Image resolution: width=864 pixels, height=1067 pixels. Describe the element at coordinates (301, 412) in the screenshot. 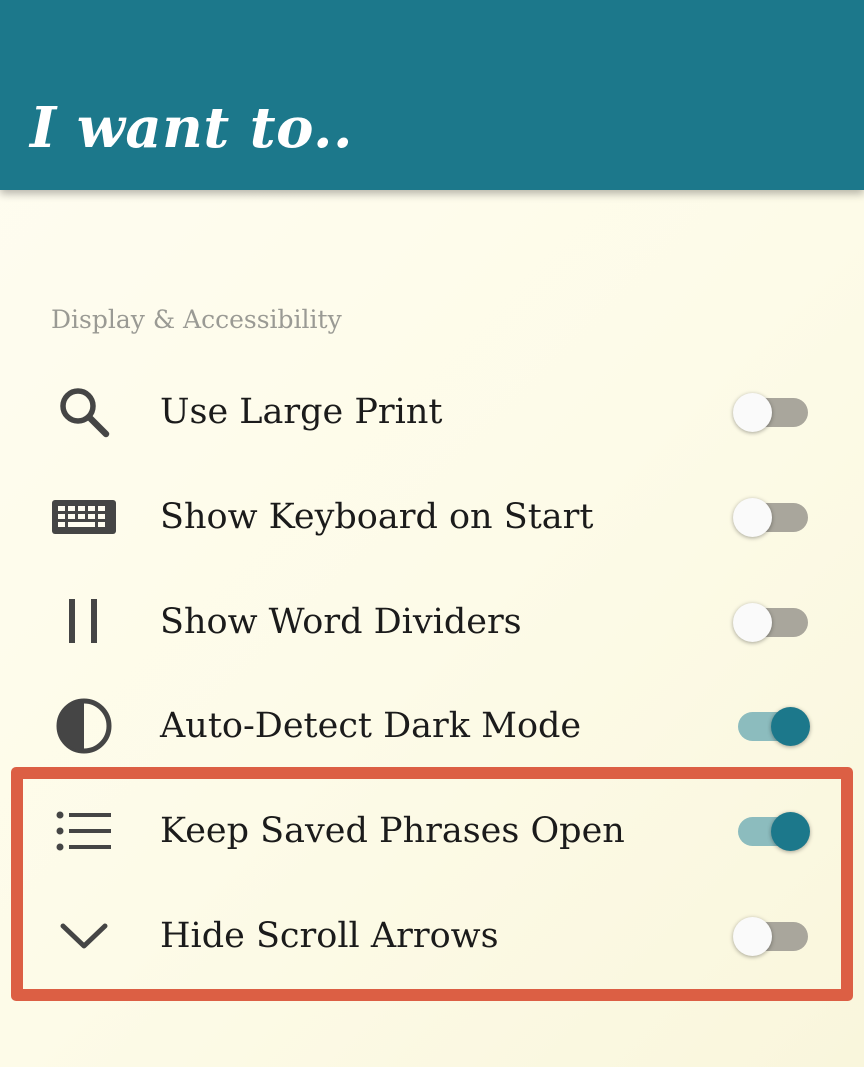

I see `setting-label: Use Large Print` at that location.